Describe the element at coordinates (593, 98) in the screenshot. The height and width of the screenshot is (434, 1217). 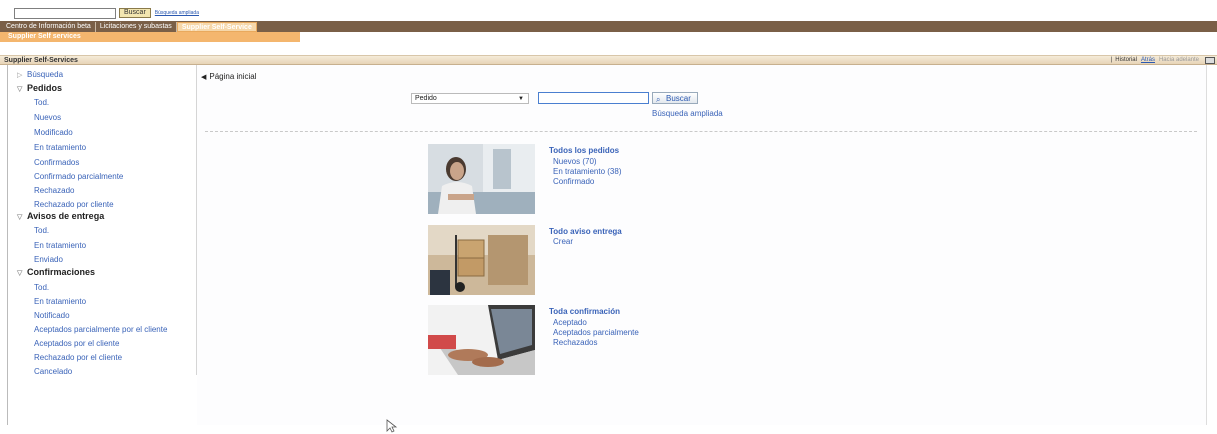
I see `main-search-input` at that location.